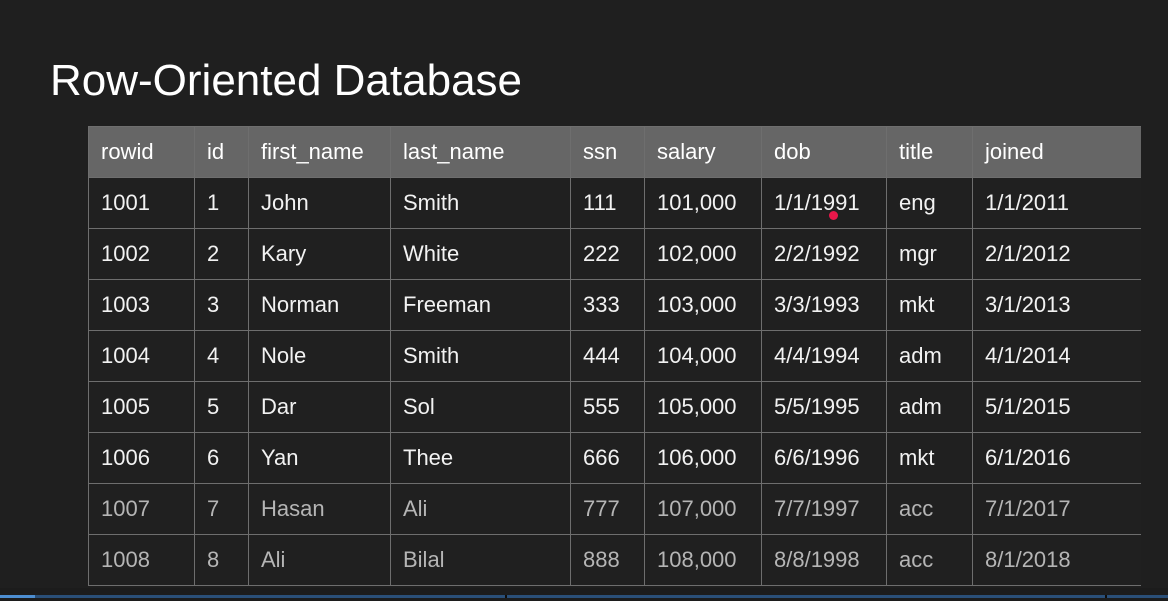  Describe the element at coordinates (319, 407) in the screenshot. I see `cell-first-name: Dar` at that location.